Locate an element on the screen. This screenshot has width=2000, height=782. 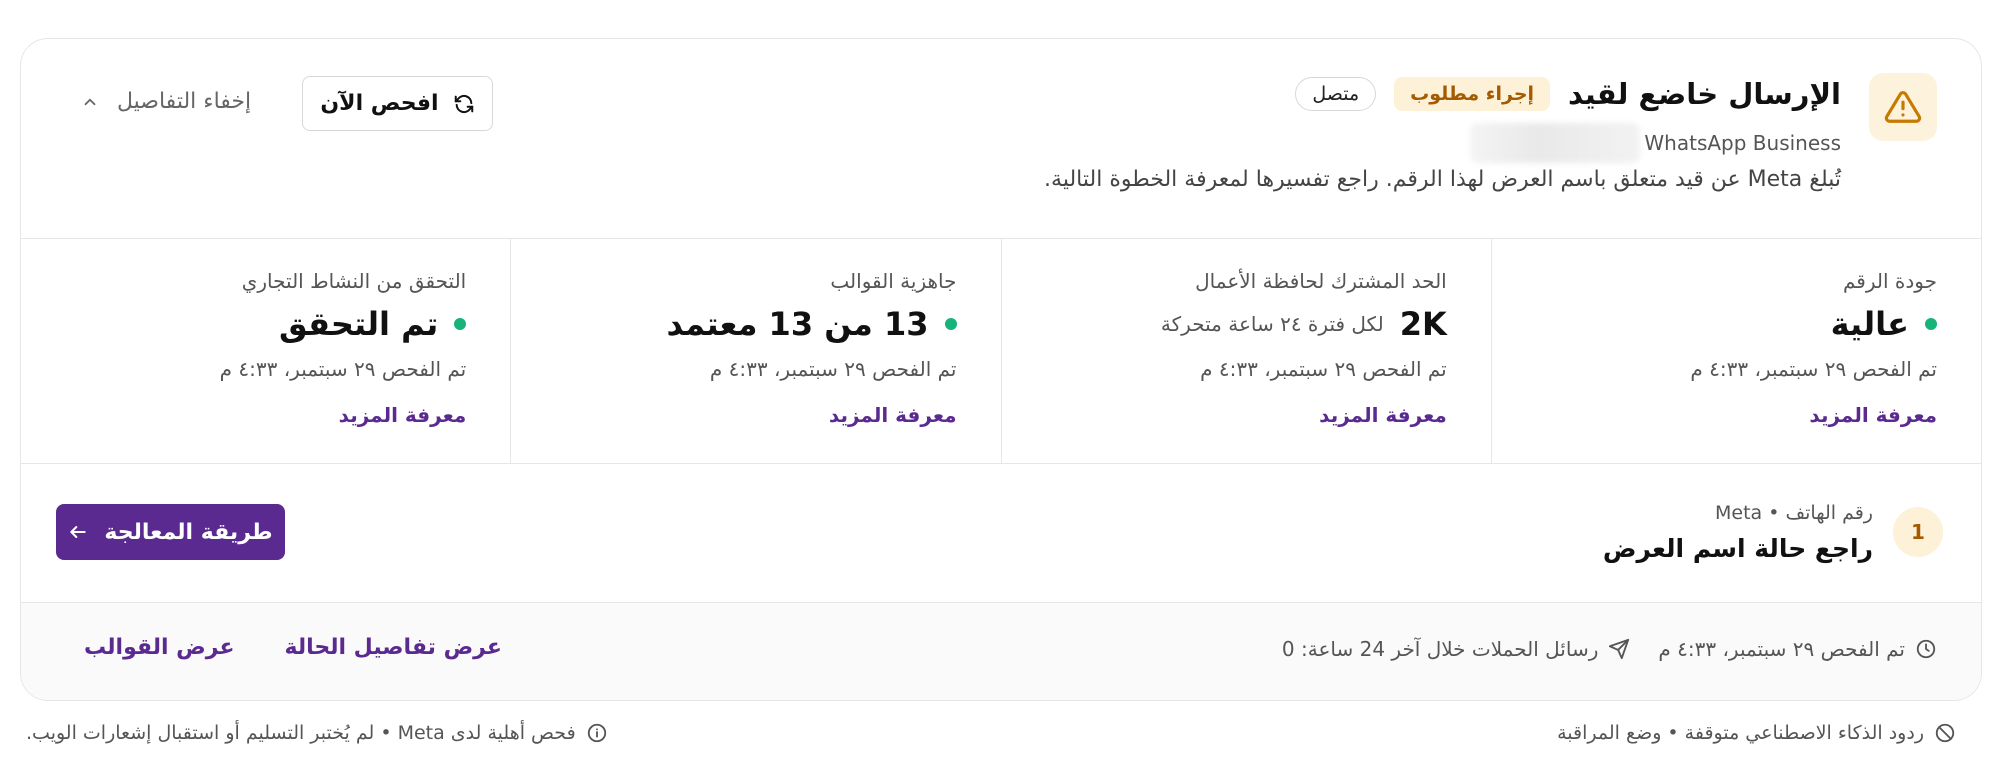
step-title: راجع حالة اسم العرض is located at coordinates (1737, 548).